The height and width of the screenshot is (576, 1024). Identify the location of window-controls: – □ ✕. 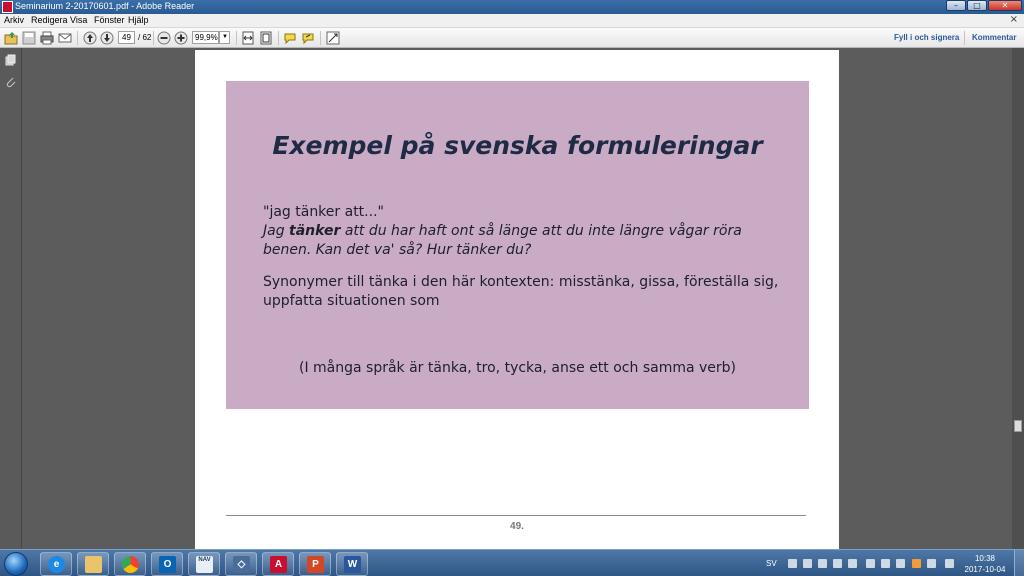
(983, 6).